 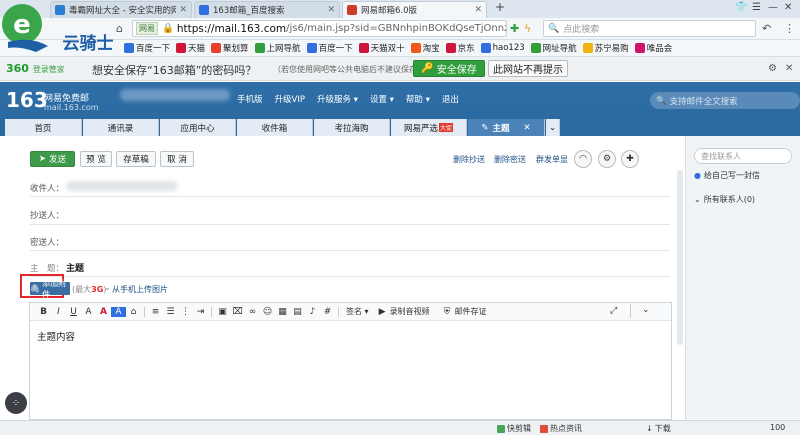 I want to click on bookmark-hao123: hao123, so click(x=502, y=48).